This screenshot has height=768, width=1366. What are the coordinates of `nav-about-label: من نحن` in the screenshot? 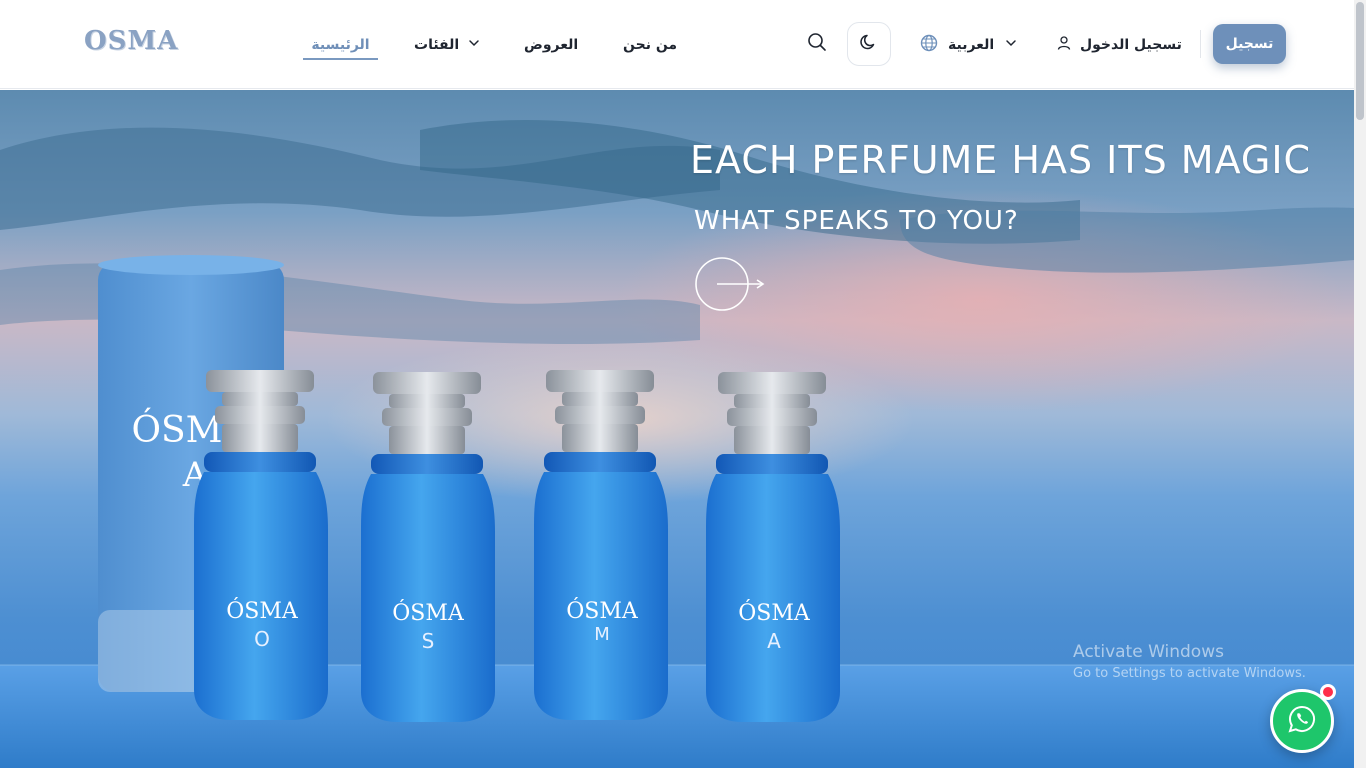 It's located at (650, 45).